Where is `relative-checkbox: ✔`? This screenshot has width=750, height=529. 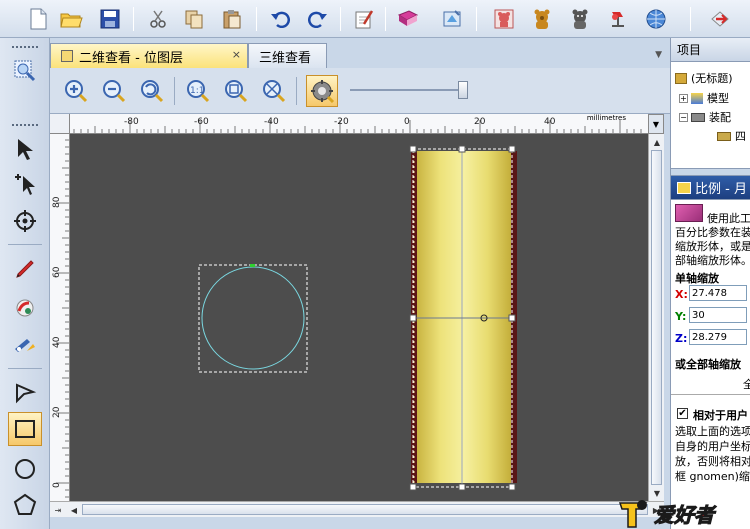
relative-checkbox: ✔ is located at coordinates (682, 413).